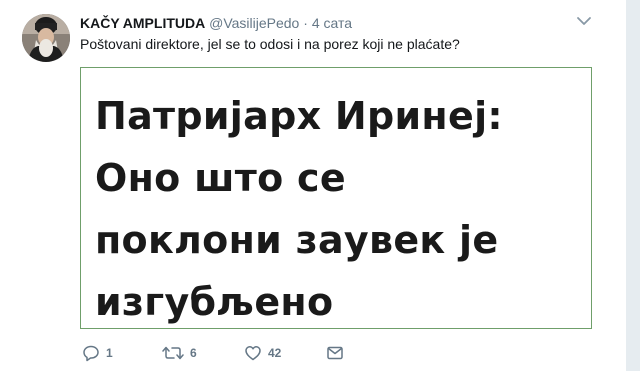  What do you see at coordinates (109, 353) in the screenshot?
I see `reply-count: 1` at bounding box center [109, 353].